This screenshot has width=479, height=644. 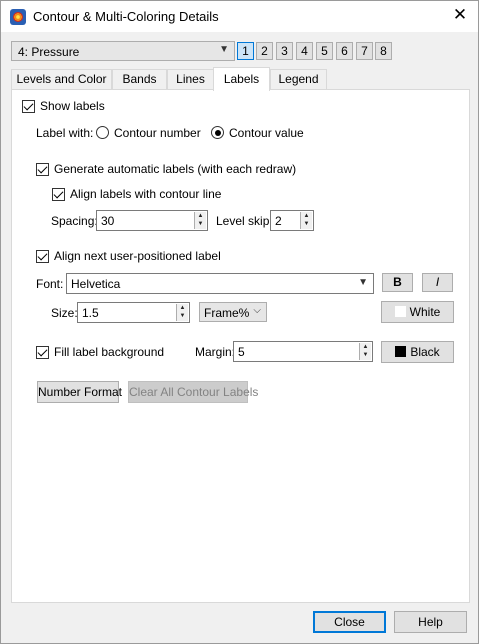 What do you see at coordinates (239, 16) in the screenshot?
I see `title-bar: Contour & Multi-Coloring Details ✕` at bounding box center [239, 16].